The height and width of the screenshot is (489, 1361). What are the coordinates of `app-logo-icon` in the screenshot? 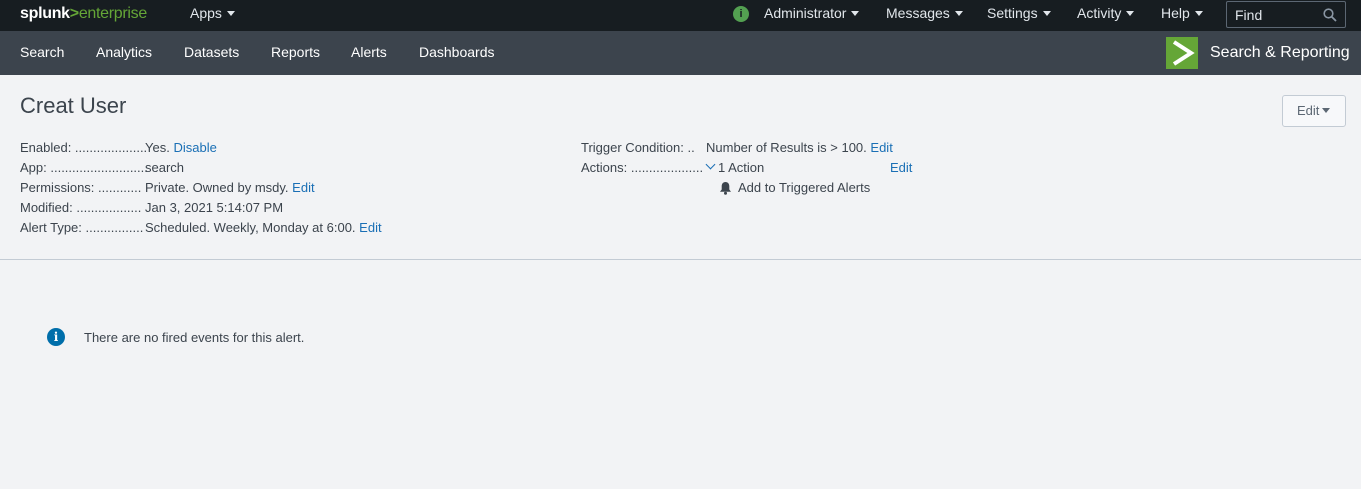 It's located at (1182, 53).